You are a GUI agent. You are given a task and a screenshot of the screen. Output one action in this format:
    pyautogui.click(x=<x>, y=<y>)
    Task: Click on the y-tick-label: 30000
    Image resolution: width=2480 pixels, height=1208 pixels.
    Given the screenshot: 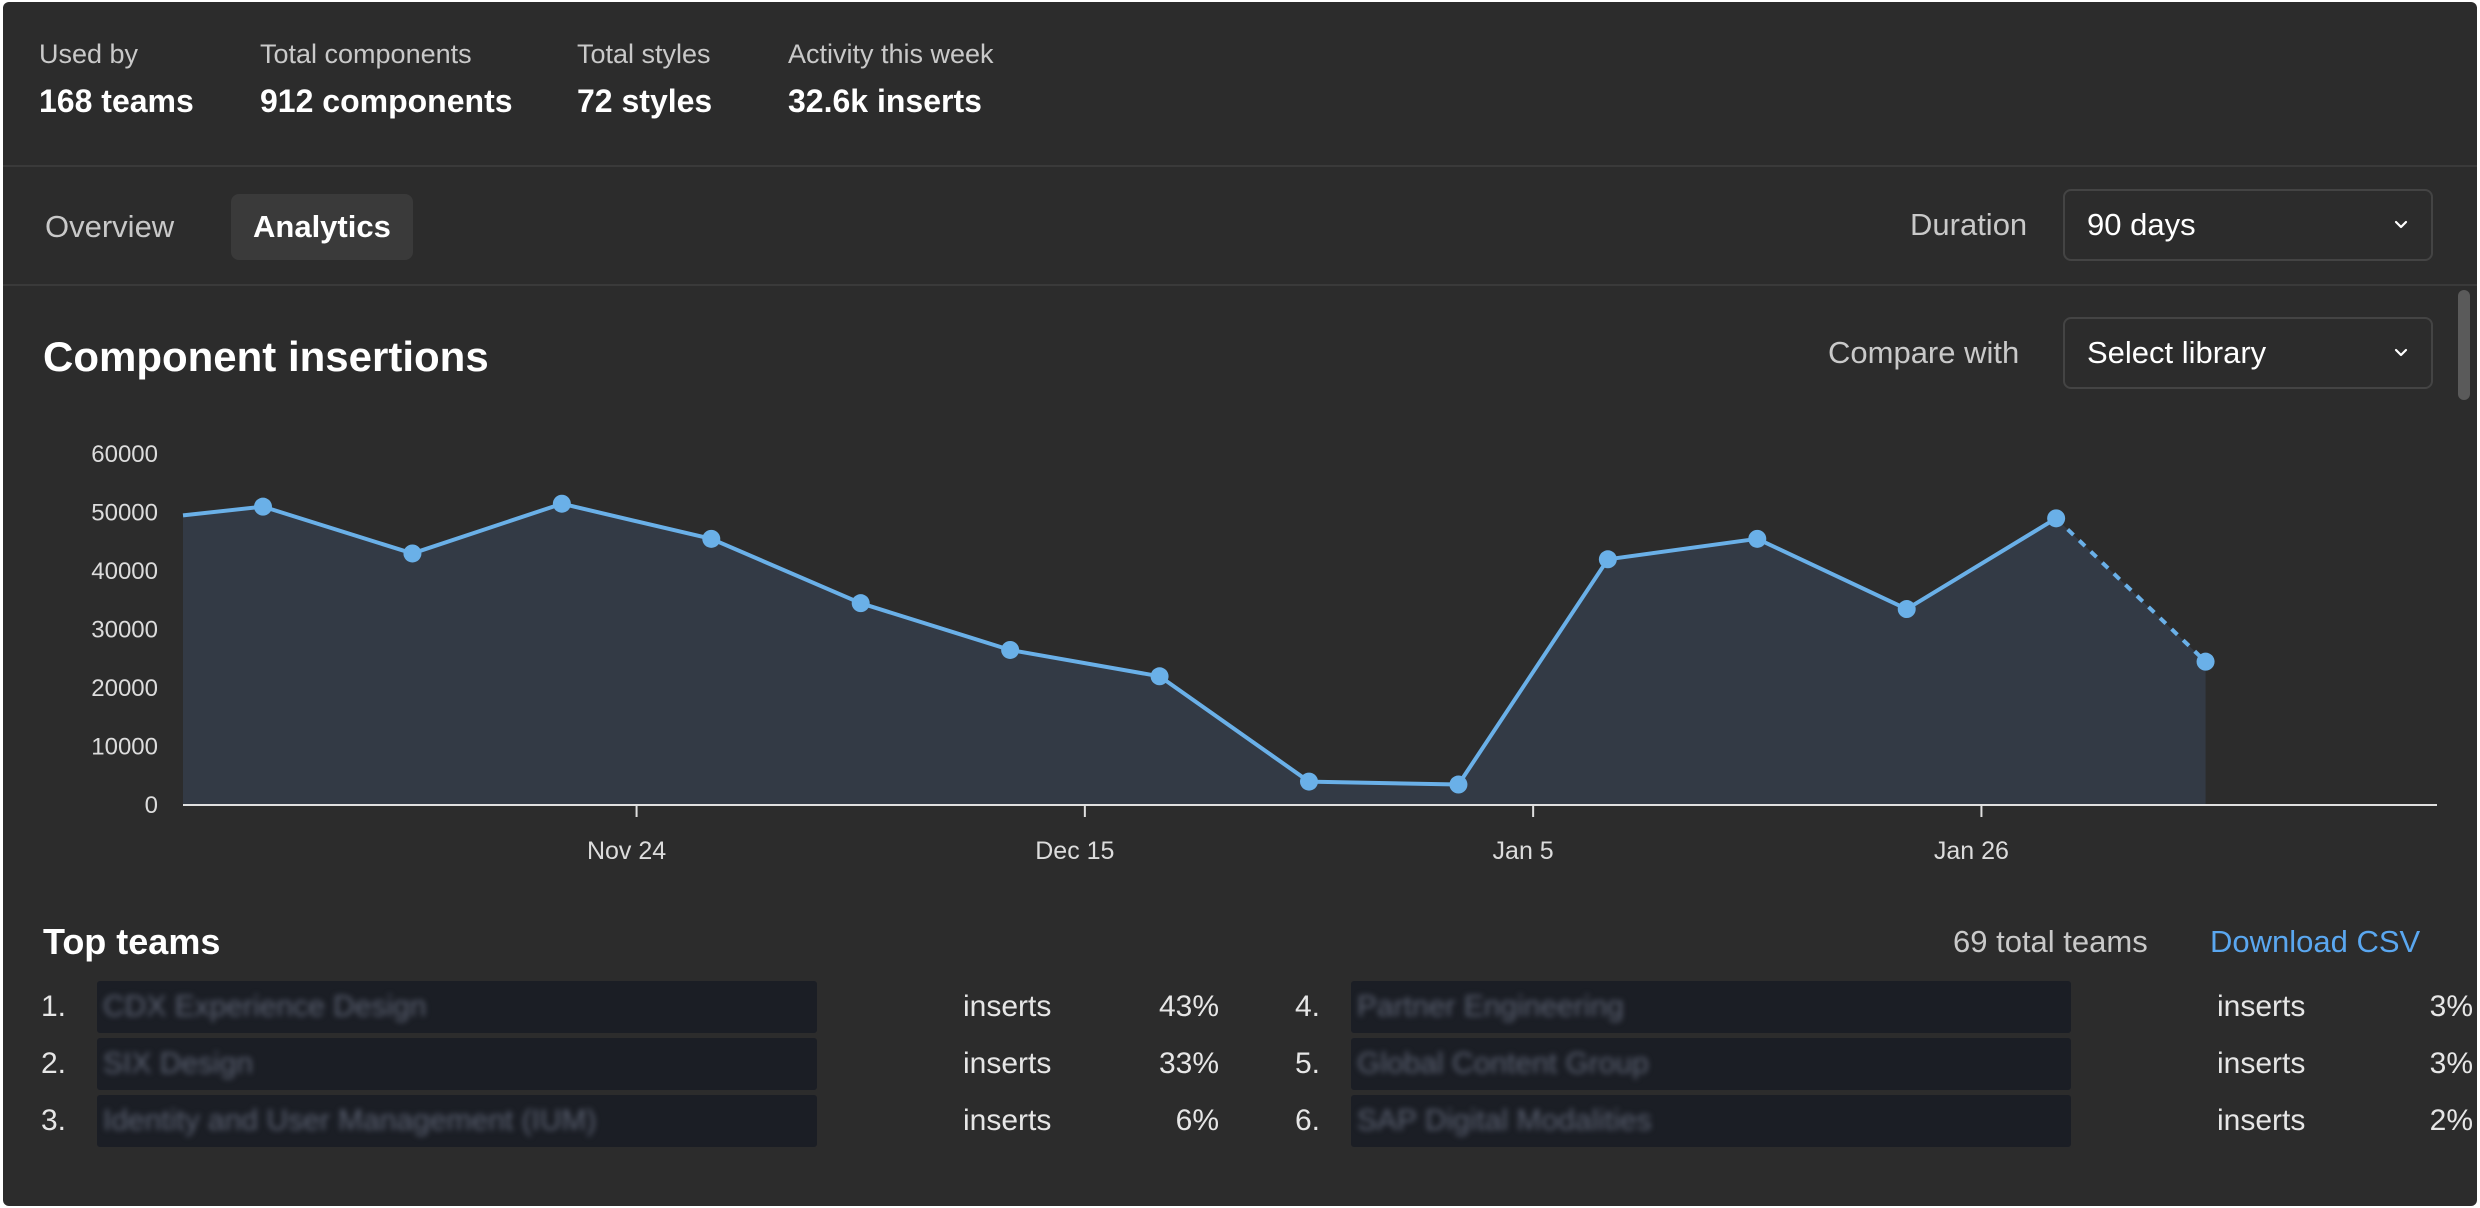 What is the action you would take?
    pyautogui.click(x=124, y=630)
    